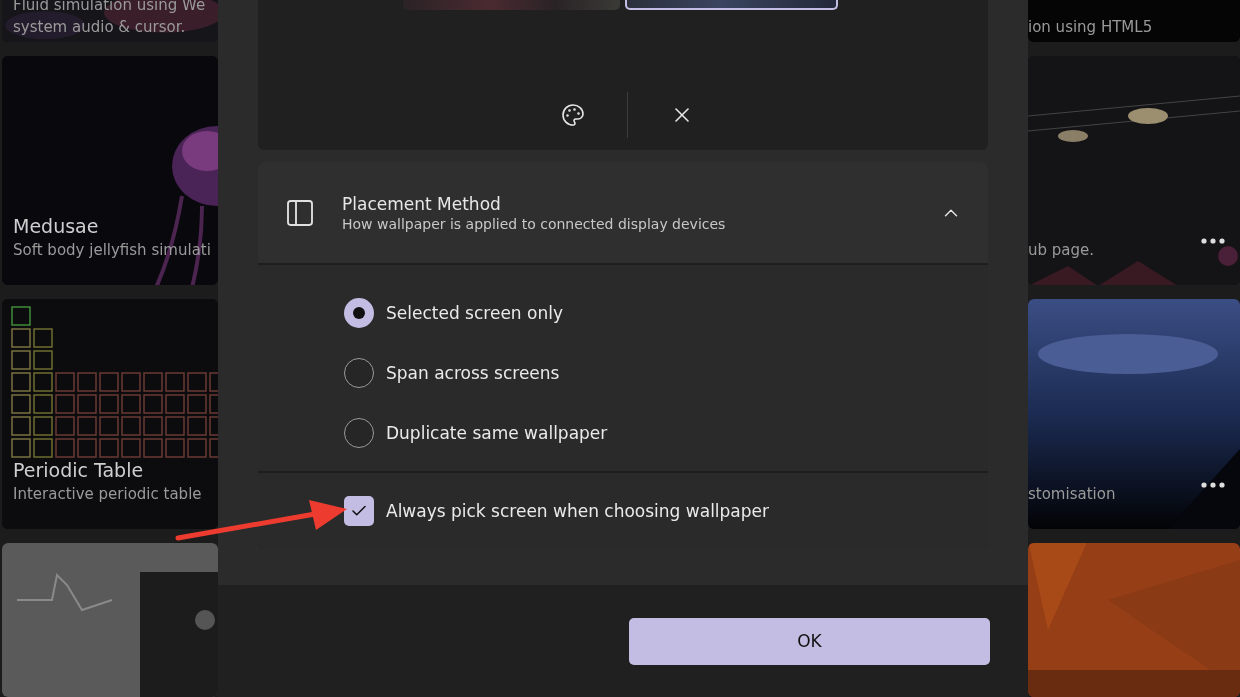 The image size is (1240, 697). What do you see at coordinates (1090, 27) in the screenshot?
I see `wallpaper-description: ion using HTML5` at bounding box center [1090, 27].